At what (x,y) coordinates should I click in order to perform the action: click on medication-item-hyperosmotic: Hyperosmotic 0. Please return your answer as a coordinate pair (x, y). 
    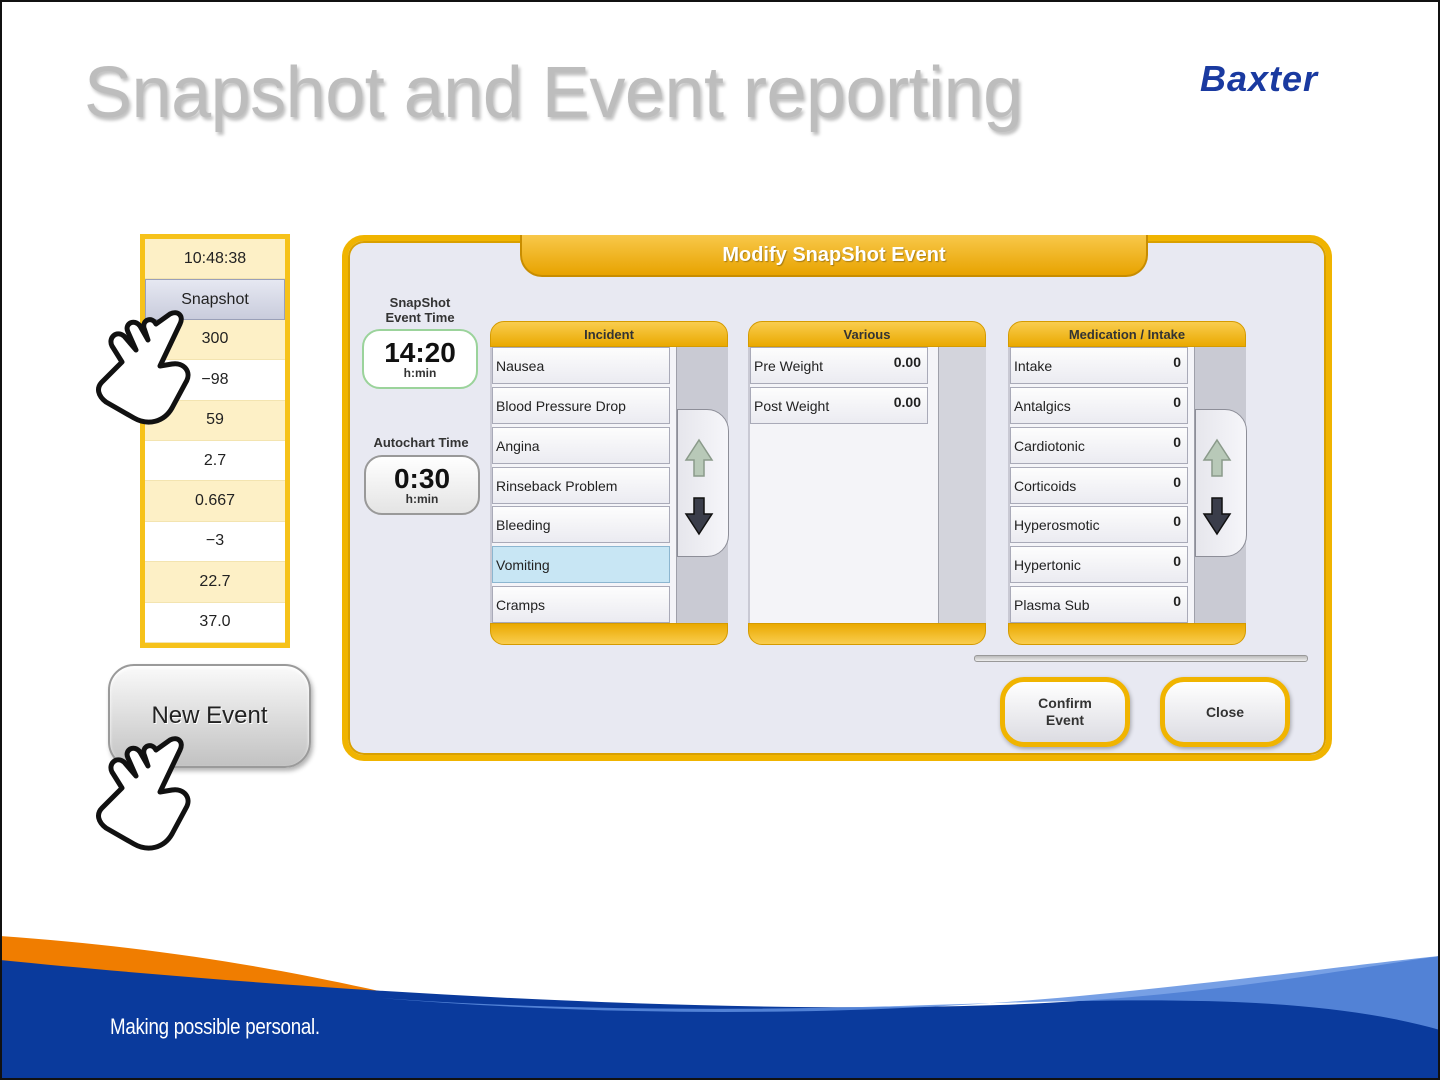
    Looking at the image, I should click on (1099, 524).